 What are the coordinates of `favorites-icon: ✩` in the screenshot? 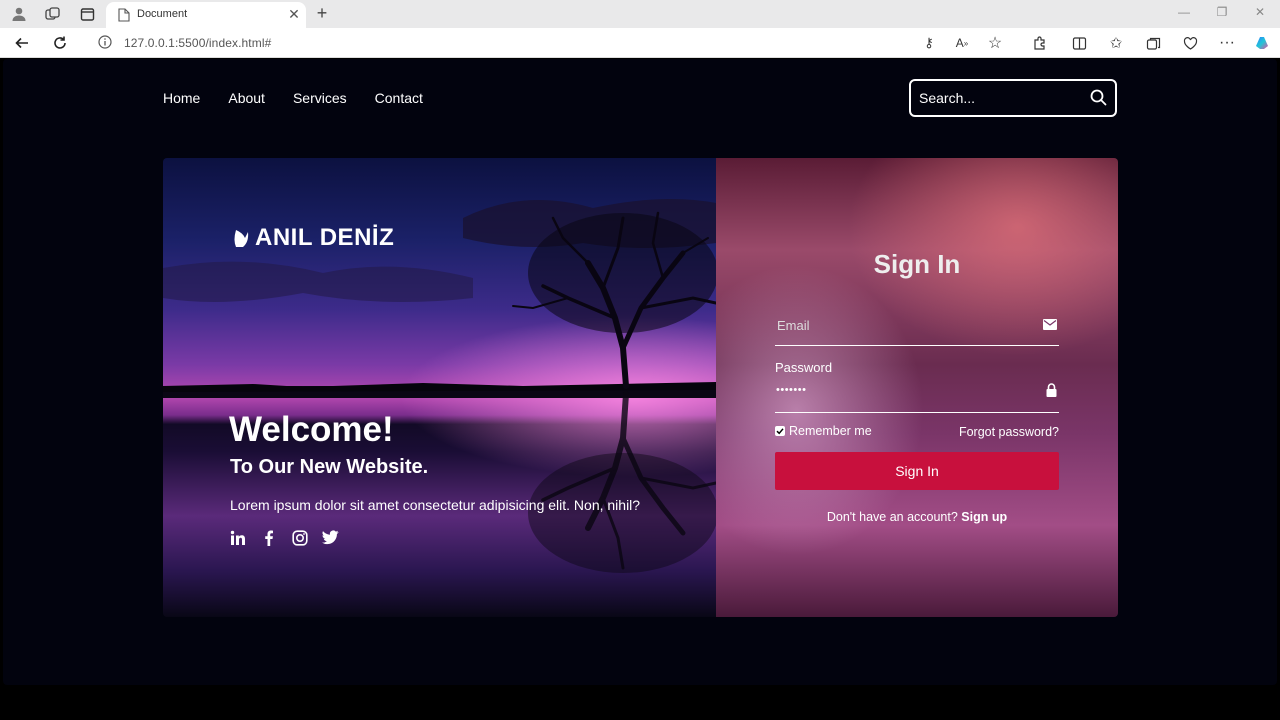 It's located at (1116, 43).